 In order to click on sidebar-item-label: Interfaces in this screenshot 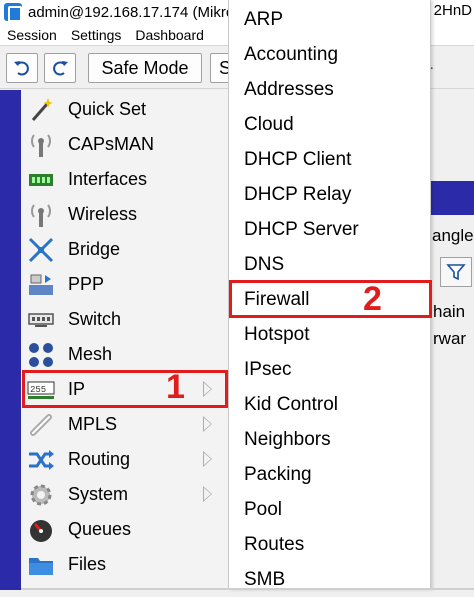, I will do `click(108, 179)`.